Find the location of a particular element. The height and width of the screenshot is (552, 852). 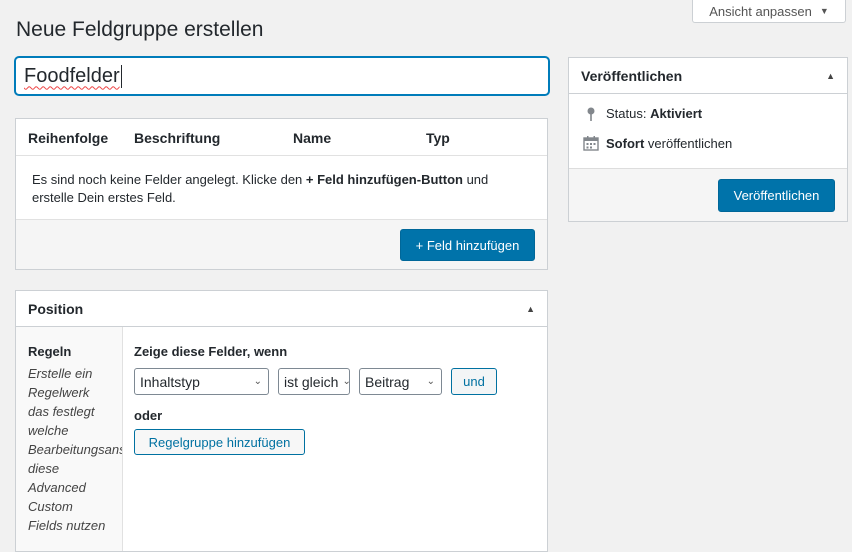

screen-options-label: Ansicht anpassen is located at coordinates (760, 11).